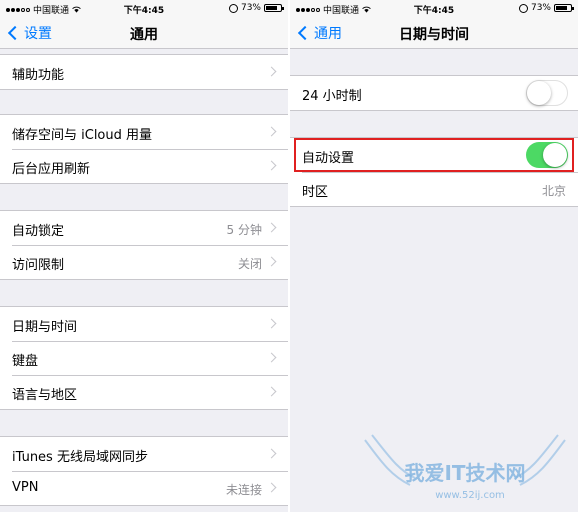 This screenshot has width=578, height=512. I want to click on row-value: 5 分钟, so click(244, 230).